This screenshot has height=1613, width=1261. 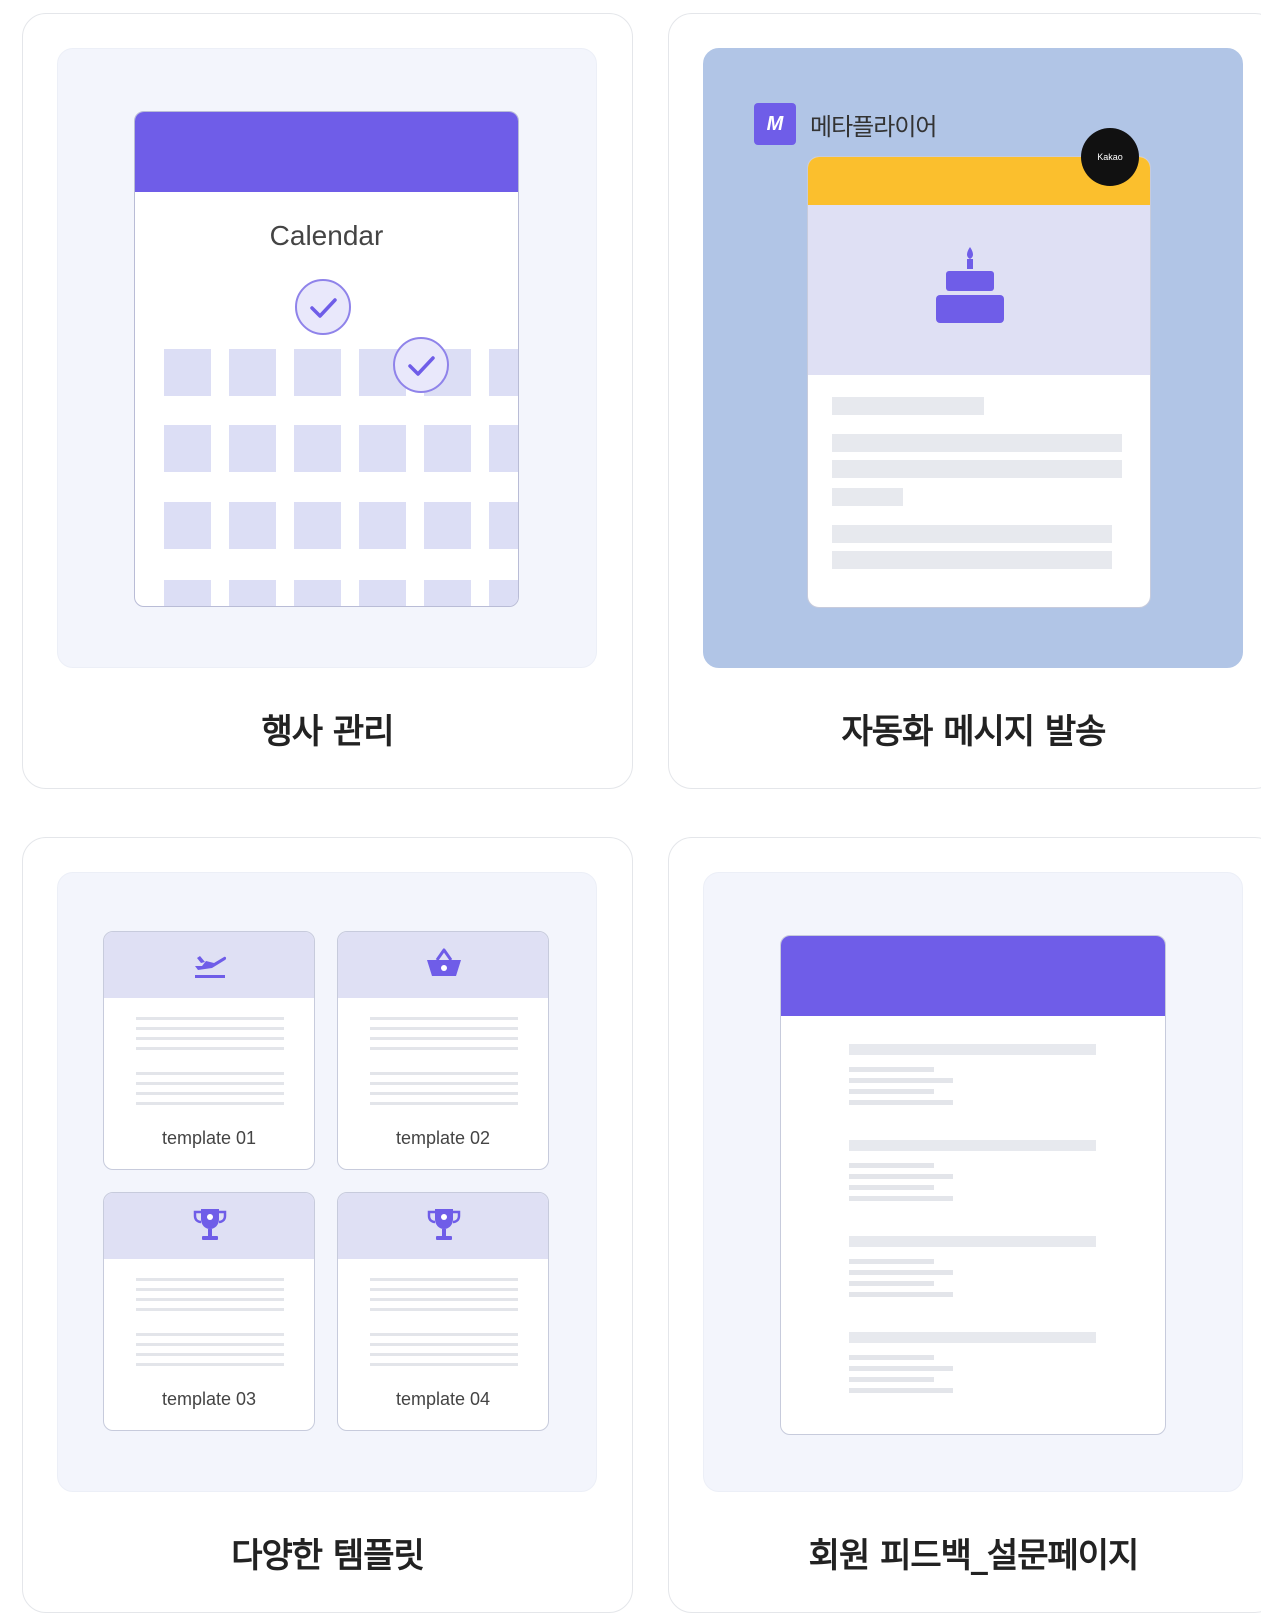 I want to click on card-caption: 회원 피드백_설문페이지, so click(x=974, y=1556).